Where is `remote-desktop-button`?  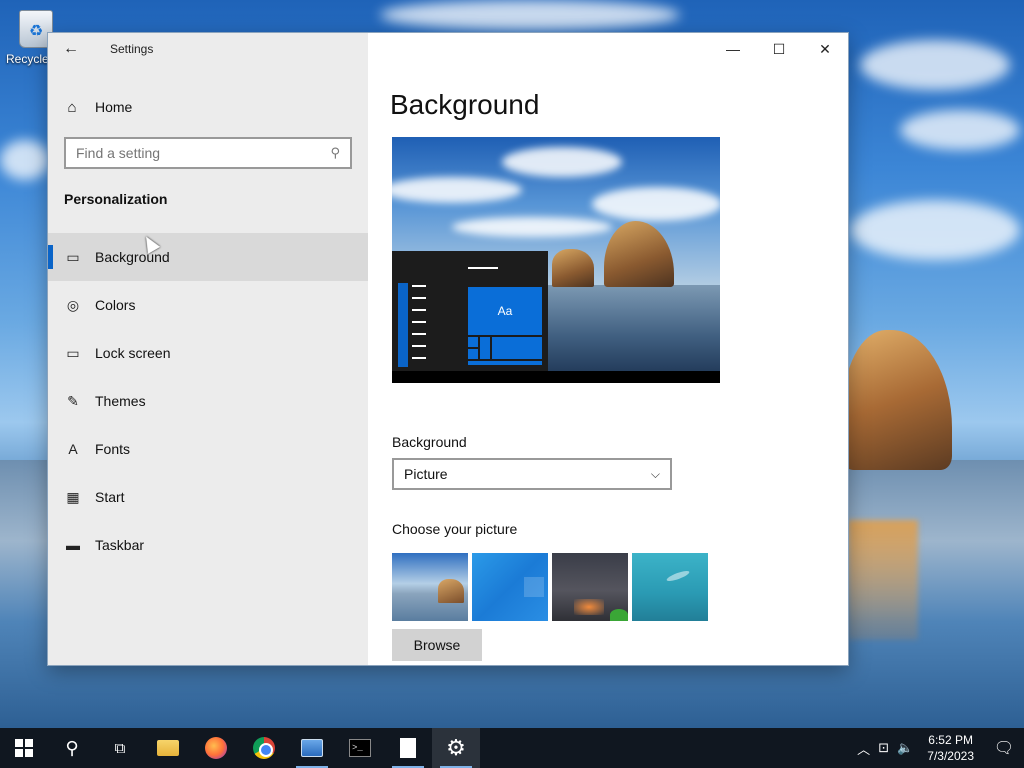 remote-desktop-button is located at coordinates (312, 748).